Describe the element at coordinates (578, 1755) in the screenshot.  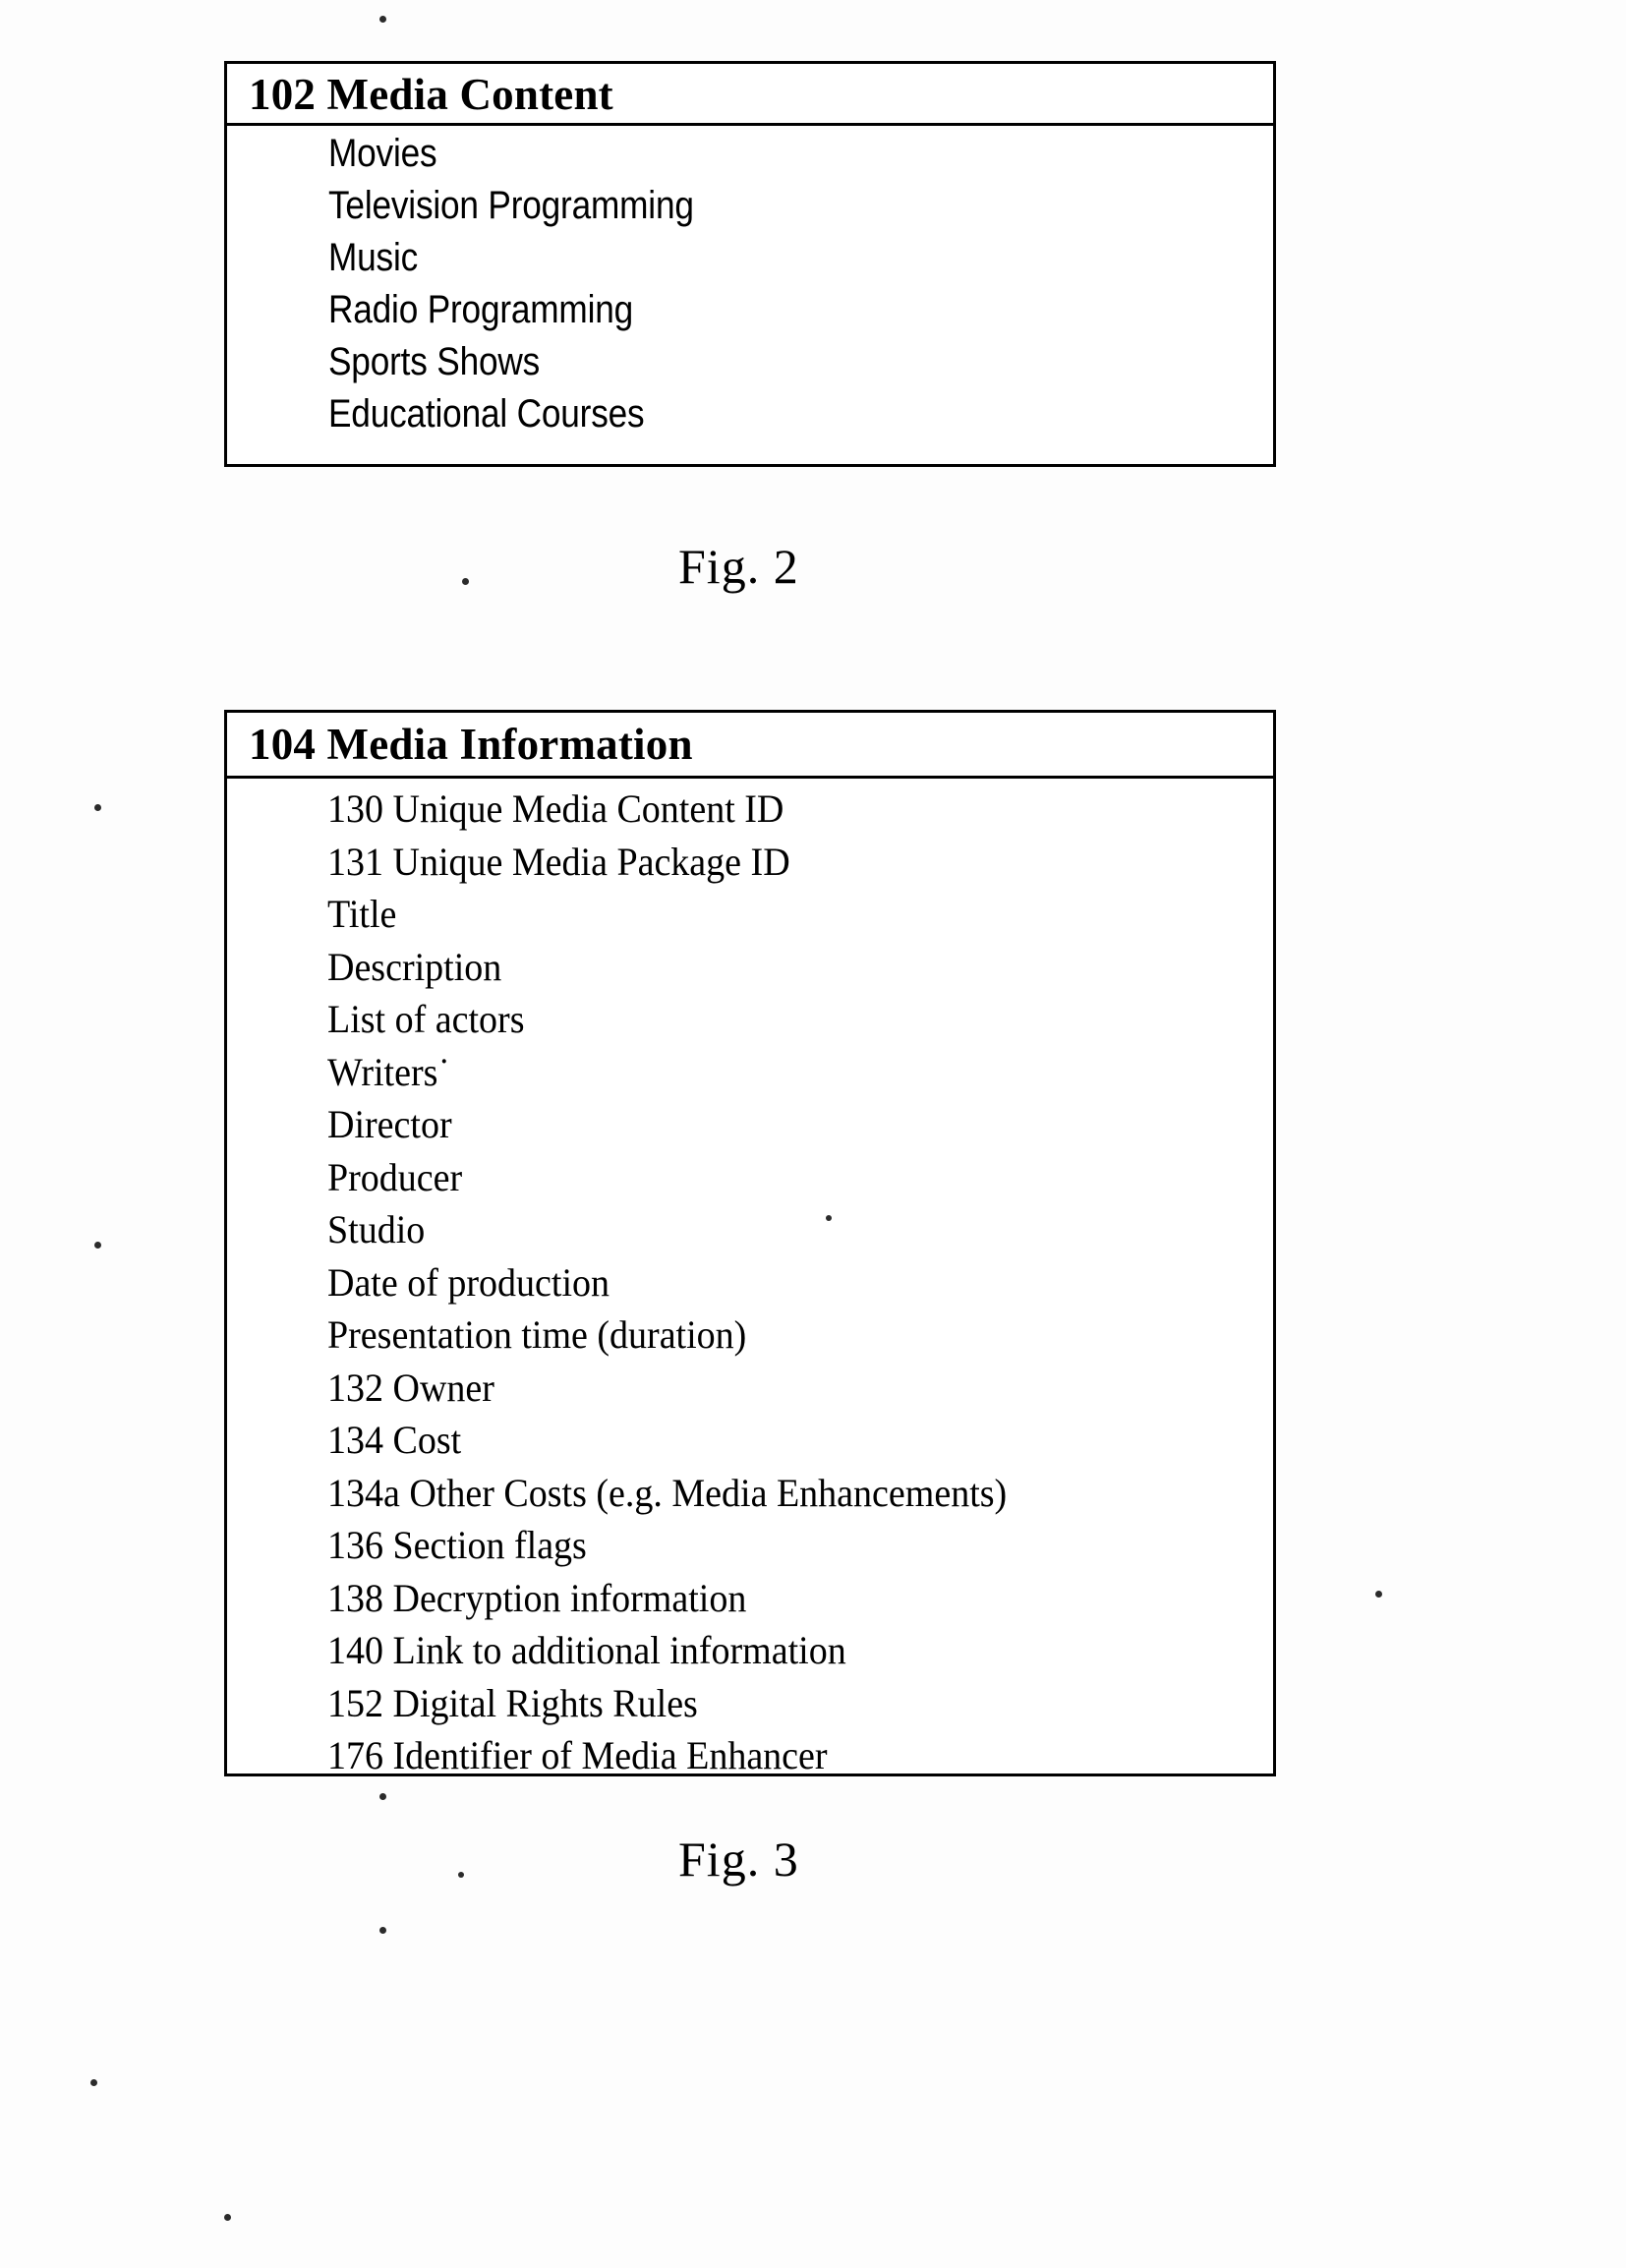
I see `list-item: 176 Identifier of Media Enhancer` at that location.